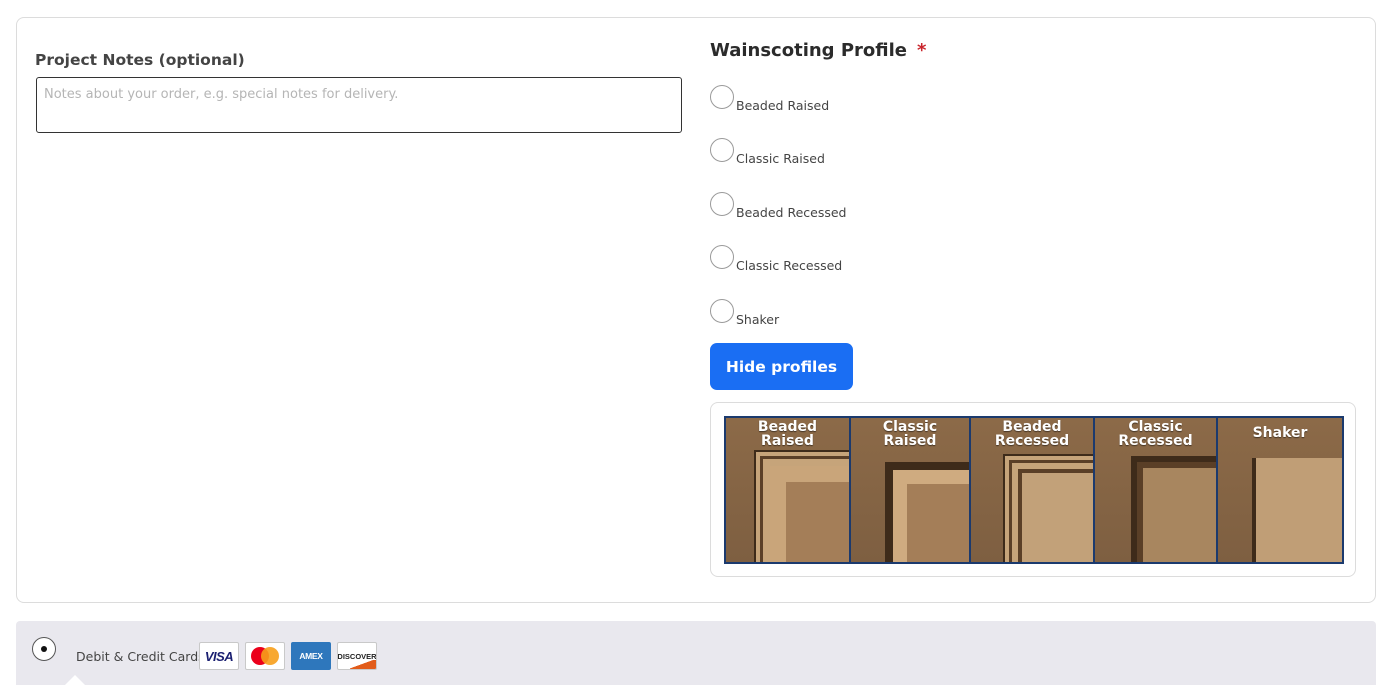  Describe the element at coordinates (219, 656) in the screenshot. I see `visa-logo-icon: VISA` at that location.